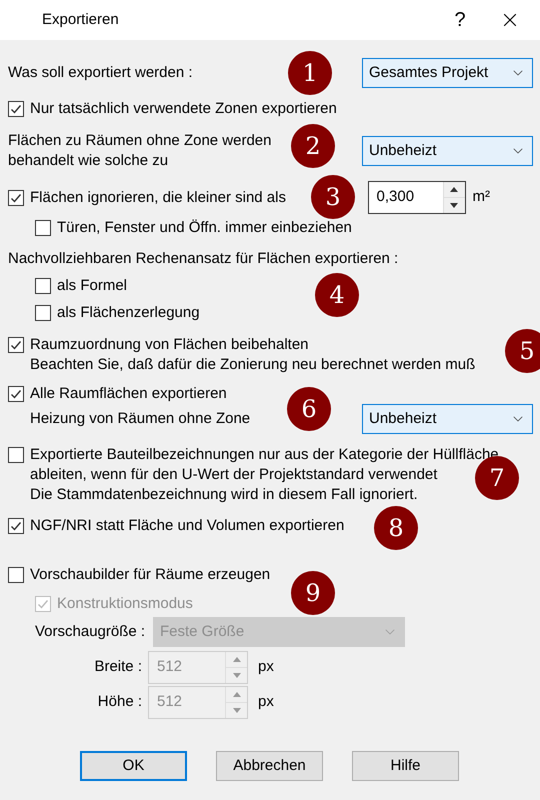 The height and width of the screenshot is (800, 540). Describe the element at coordinates (128, 313) in the screenshot. I see `checkbox-label: als Flächenzerlegung` at that location.